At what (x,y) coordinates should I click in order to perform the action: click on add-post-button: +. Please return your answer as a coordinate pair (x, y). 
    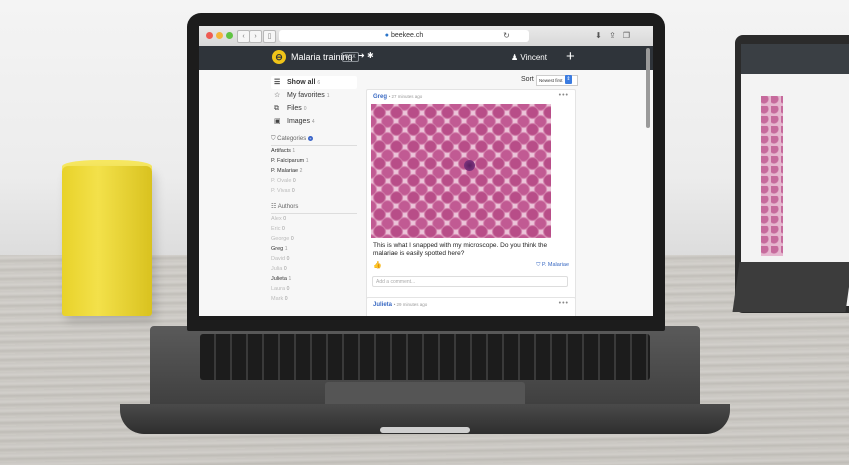
    Looking at the image, I should click on (570, 56).